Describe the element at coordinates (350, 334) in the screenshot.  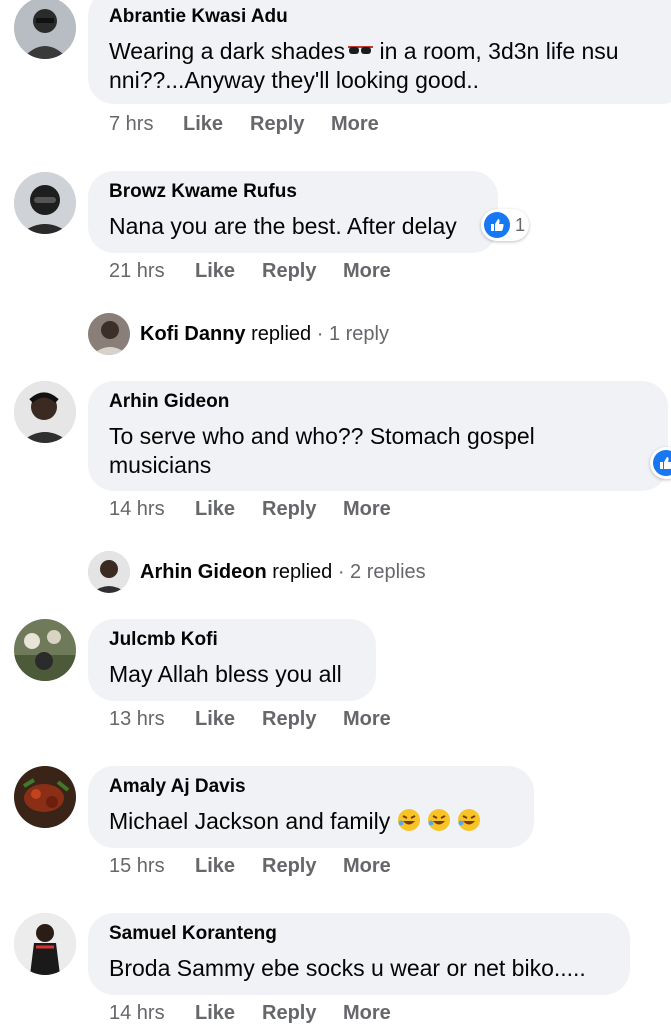
I see `reply-count: · 1 reply` at that location.